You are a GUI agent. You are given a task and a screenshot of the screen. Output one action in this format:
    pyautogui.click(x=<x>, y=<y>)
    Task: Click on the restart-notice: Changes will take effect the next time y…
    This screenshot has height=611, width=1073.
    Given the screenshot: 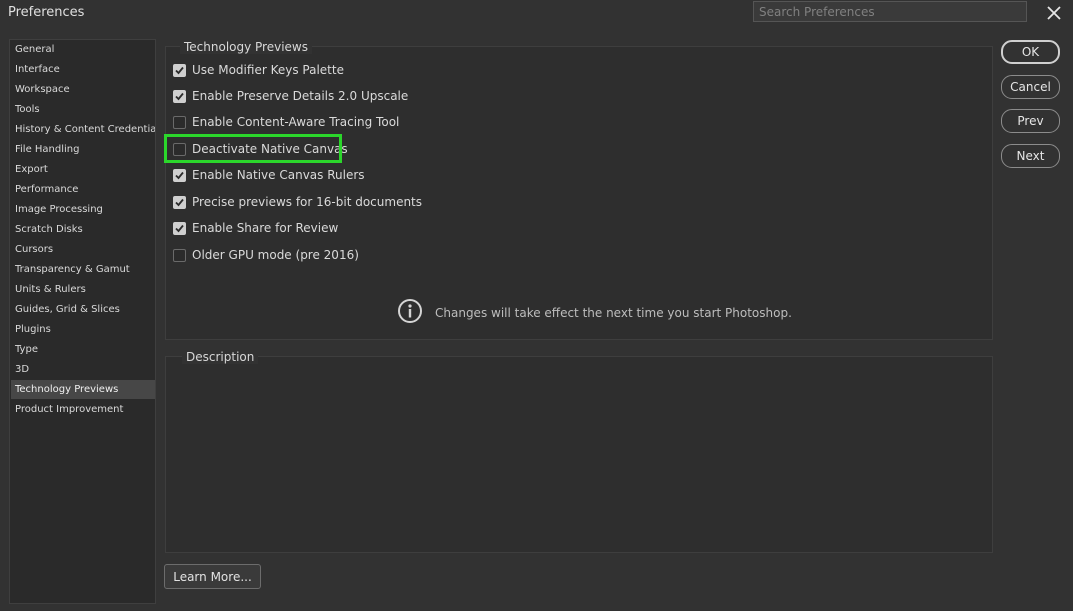 What is the action you would take?
    pyautogui.click(x=594, y=313)
    